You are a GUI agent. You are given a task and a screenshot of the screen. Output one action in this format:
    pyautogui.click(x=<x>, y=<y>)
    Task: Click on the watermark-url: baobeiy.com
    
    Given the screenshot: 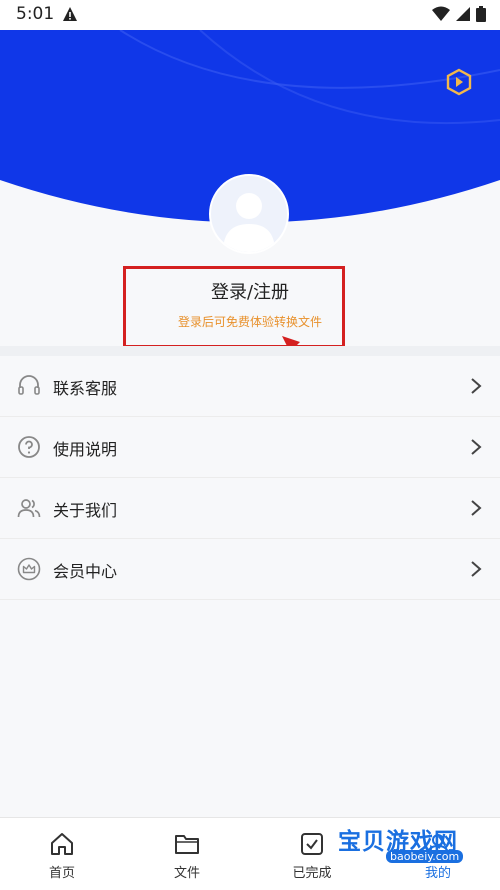 What is the action you would take?
    pyautogui.click(x=425, y=856)
    